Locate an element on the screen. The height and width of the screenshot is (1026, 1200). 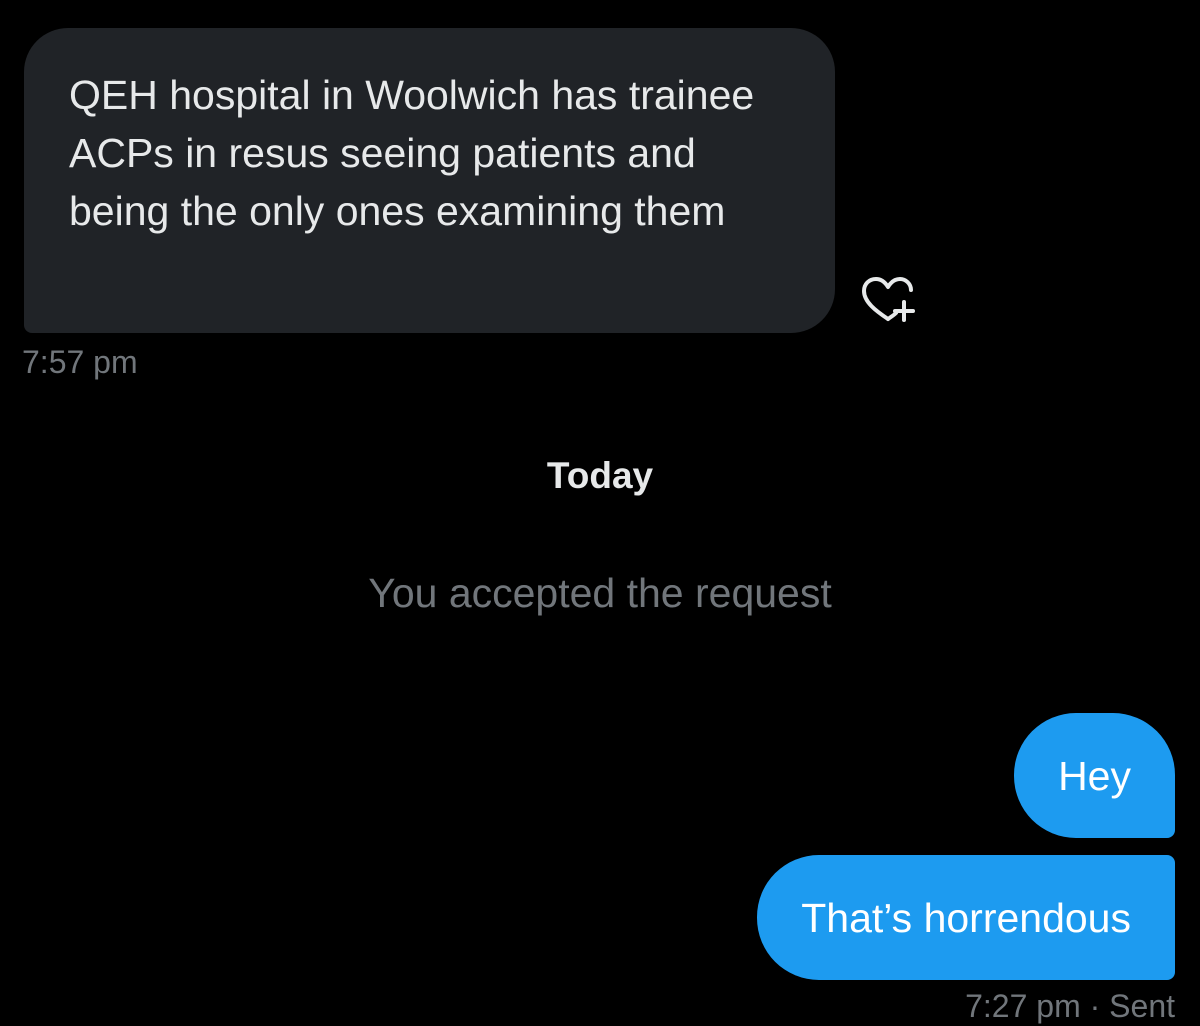
outgoing-message-bubble: That’s horrendous is located at coordinates (966, 917).